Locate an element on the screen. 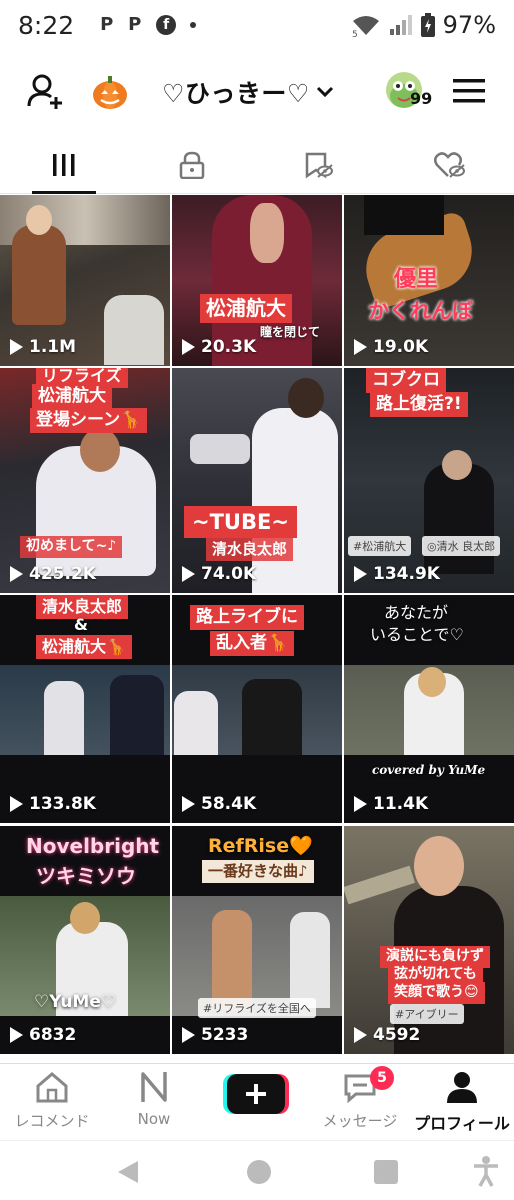 The width and height of the screenshot is (514, 1200). view-count: 425.2K is located at coordinates (53, 574).